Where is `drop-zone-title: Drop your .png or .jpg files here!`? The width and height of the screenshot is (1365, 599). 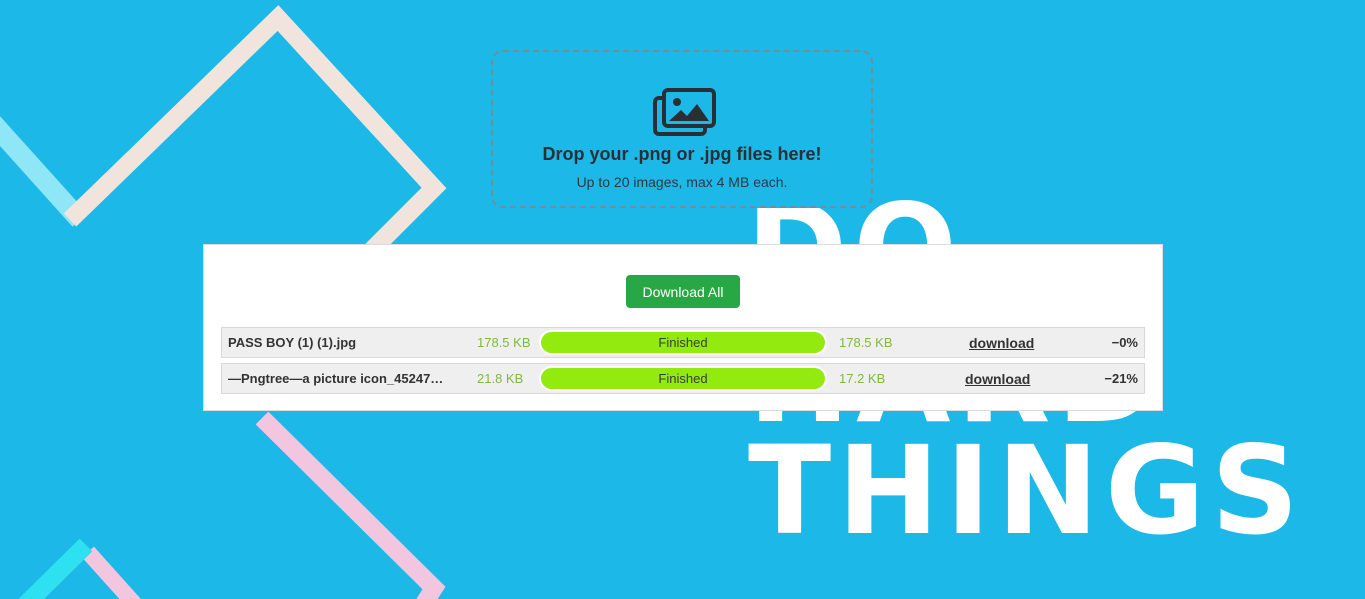
drop-zone-title: Drop your .png or .jpg files here! is located at coordinates (682, 154).